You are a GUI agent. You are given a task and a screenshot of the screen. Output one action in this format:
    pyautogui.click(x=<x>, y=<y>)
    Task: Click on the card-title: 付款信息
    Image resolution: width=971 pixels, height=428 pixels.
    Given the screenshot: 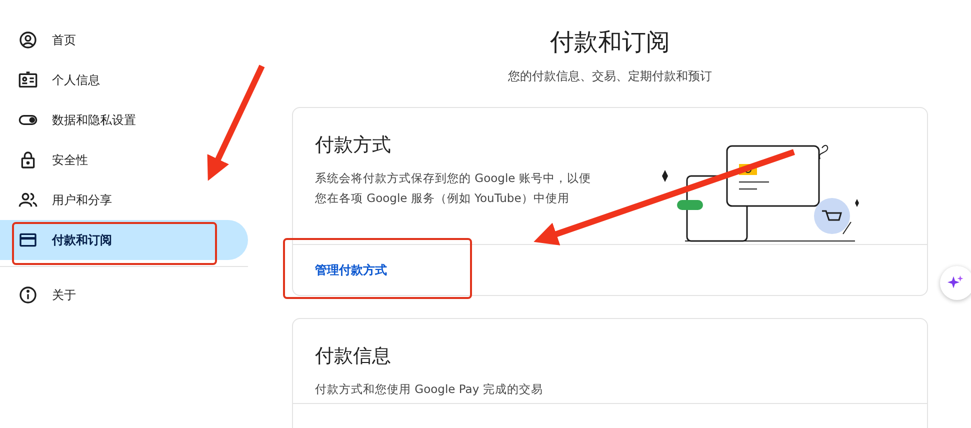 What is the action you would take?
    pyautogui.click(x=353, y=356)
    